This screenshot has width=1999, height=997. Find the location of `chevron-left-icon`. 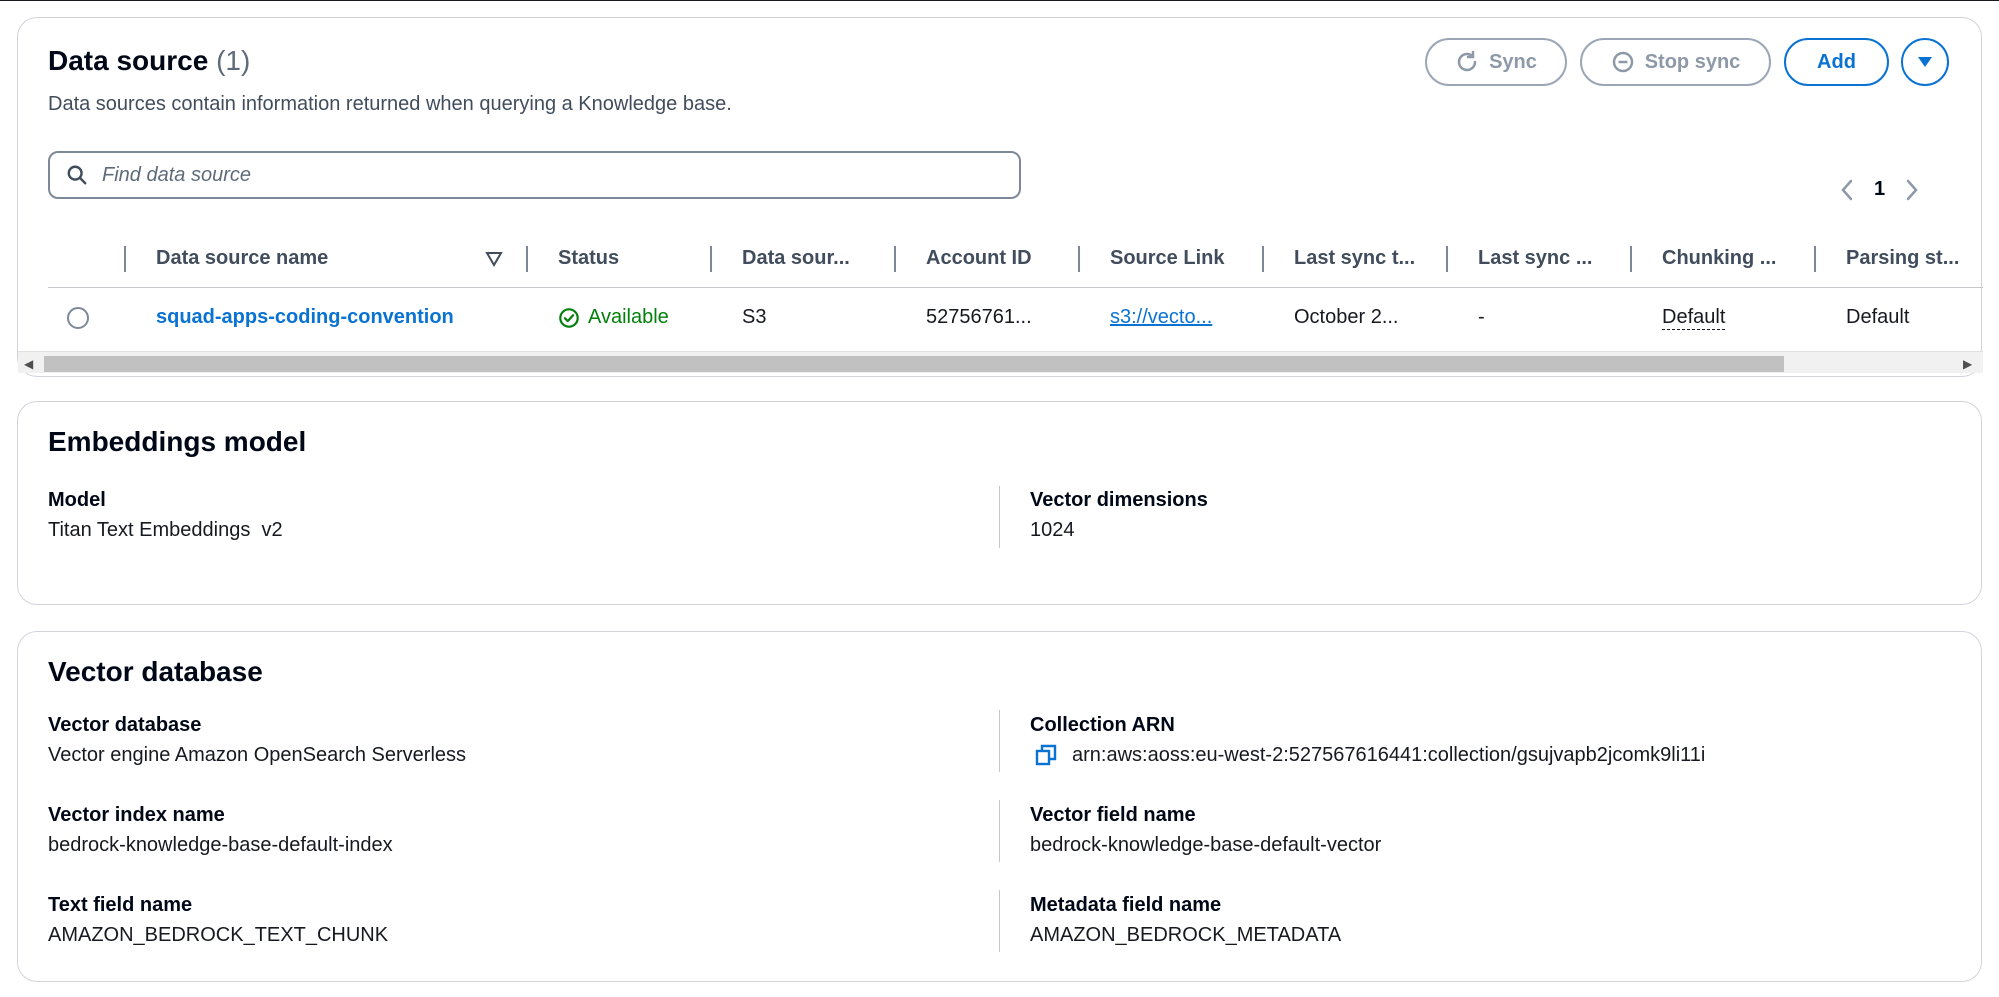

chevron-left-icon is located at coordinates (1847, 190).